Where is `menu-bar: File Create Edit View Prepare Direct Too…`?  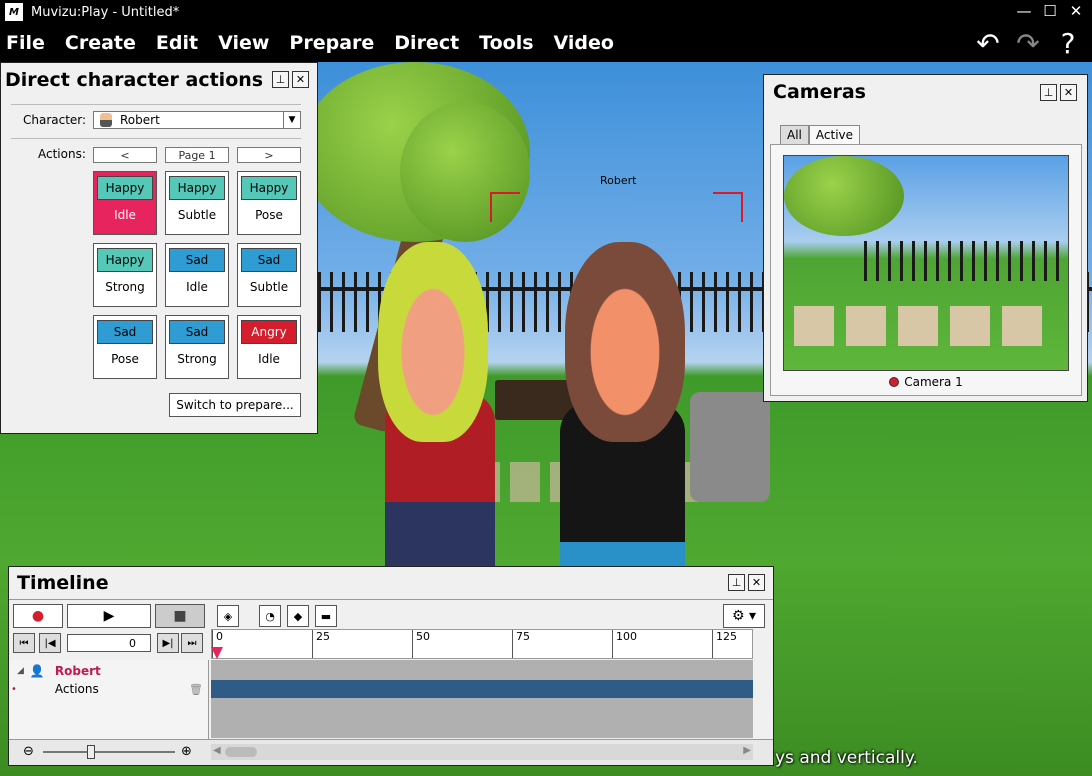 menu-bar: File Create Edit View Prepare Direct Too… is located at coordinates (546, 43).